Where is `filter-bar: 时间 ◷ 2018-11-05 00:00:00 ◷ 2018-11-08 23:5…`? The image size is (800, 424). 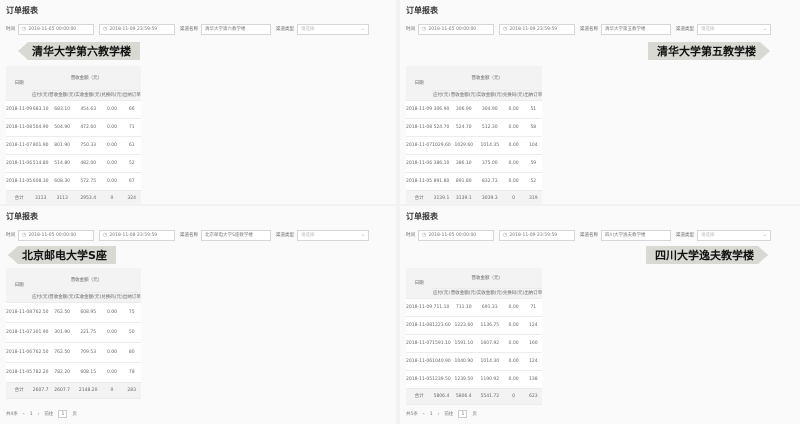 filter-bar: 时间 ◷ 2018-11-05 00:00:00 ◷ 2018-11-08 23:5… is located at coordinates (198, 235).